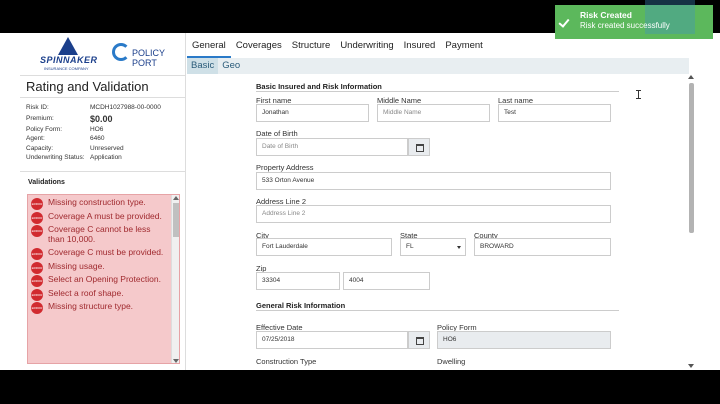  What do you see at coordinates (360, 387) in the screenshot?
I see `screen-bottom-bar` at bounding box center [360, 387].